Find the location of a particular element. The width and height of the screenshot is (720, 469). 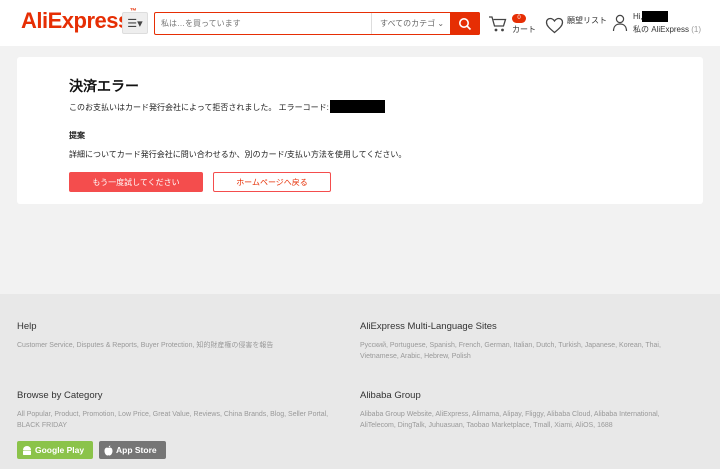

category-select: すべてのカテゴ ⌄ is located at coordinates (410, 23).